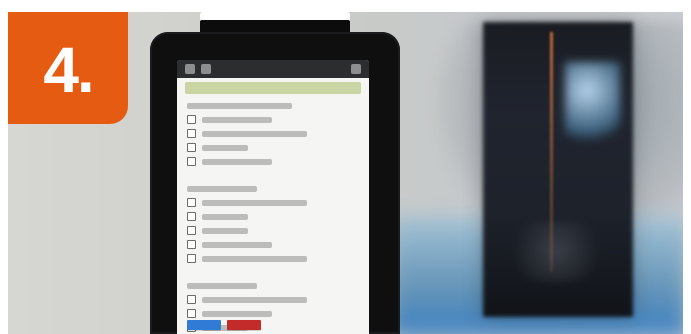 This screenshot has height=334, width=691. I want to click on package-accent-stripe, so click(551, 152).